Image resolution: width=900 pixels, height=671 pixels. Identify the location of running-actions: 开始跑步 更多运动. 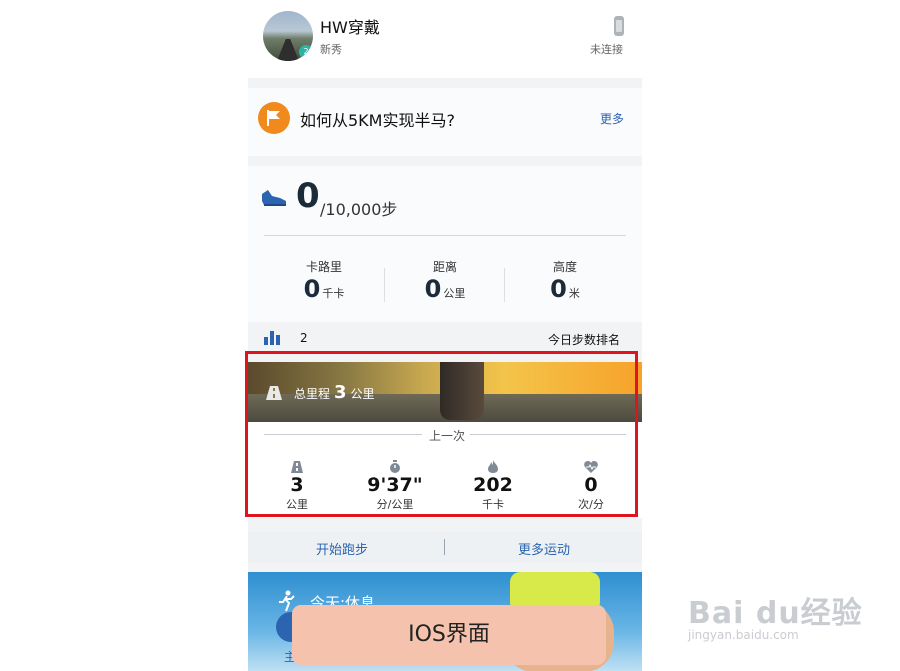
(445, 547).